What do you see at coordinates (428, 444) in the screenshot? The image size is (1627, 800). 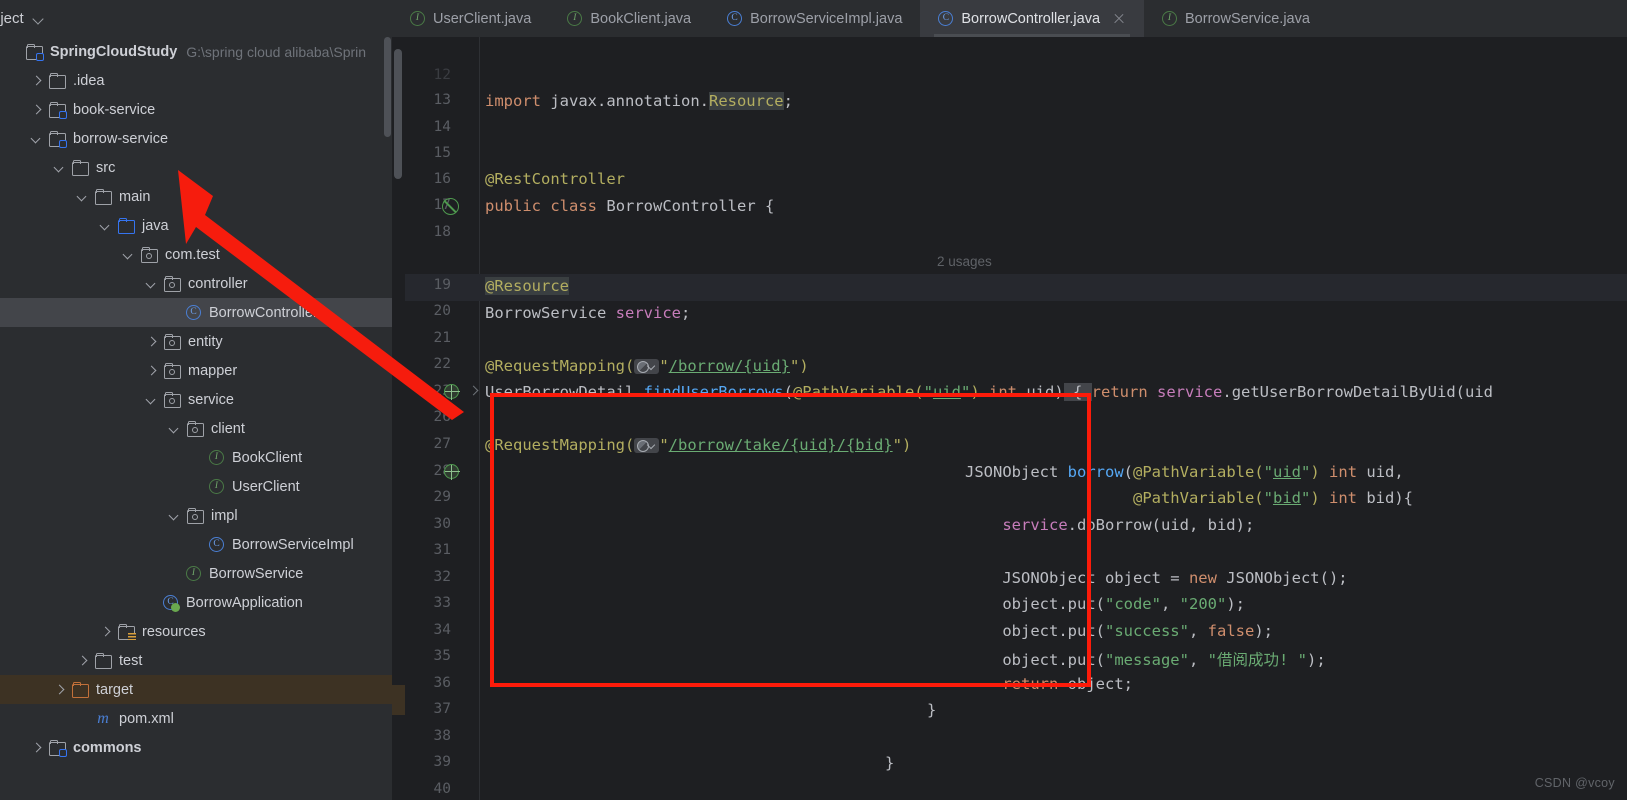 I see `line-number-27: 27` at bounding box center [428, 444].